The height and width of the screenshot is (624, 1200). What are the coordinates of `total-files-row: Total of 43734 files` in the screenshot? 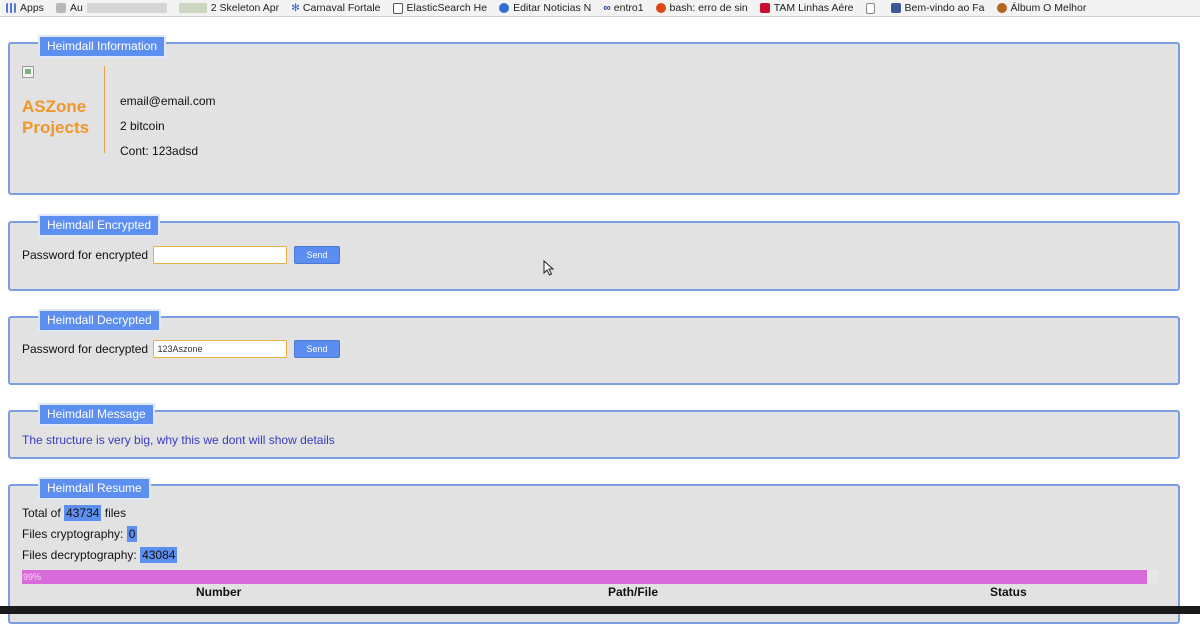 It's located at (74, 513).